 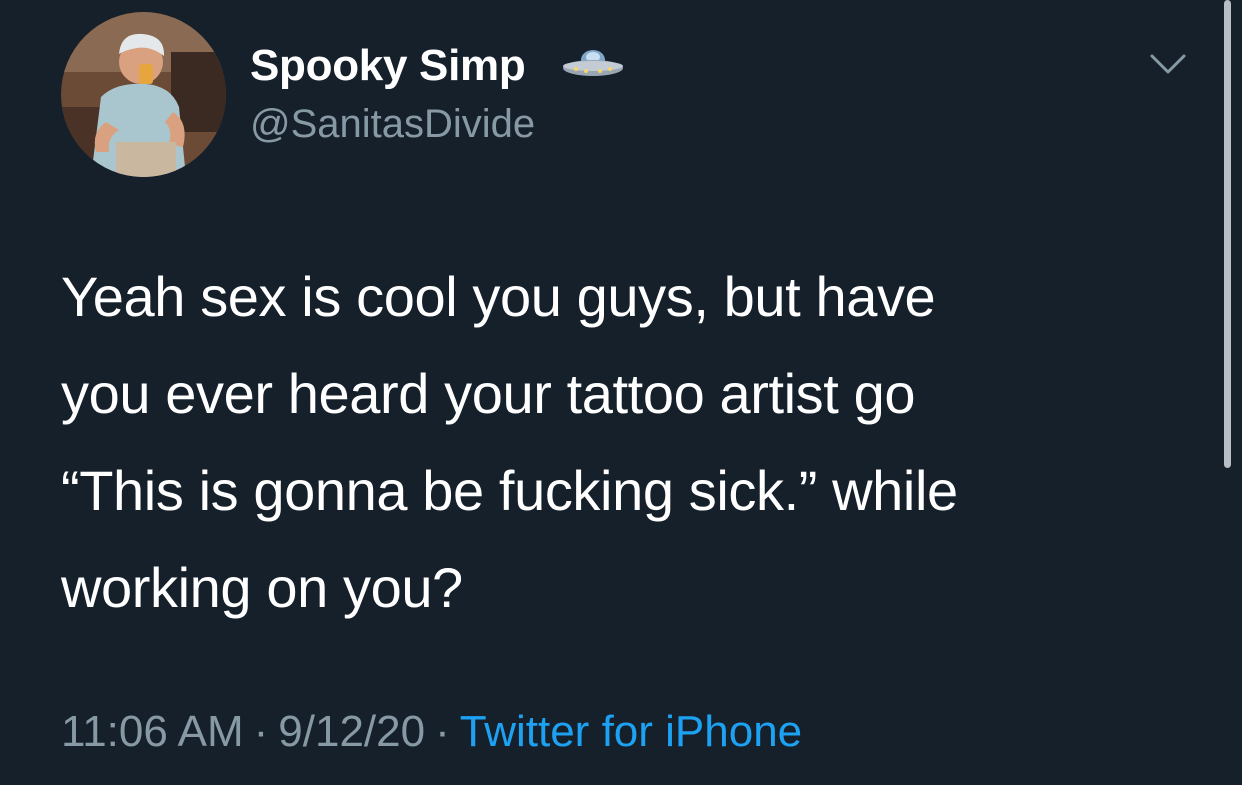 I want to click on tweet-metadata: 11:06 AM · 9/12/20 · Twitter for iPhone, so click(x=431, y=732).